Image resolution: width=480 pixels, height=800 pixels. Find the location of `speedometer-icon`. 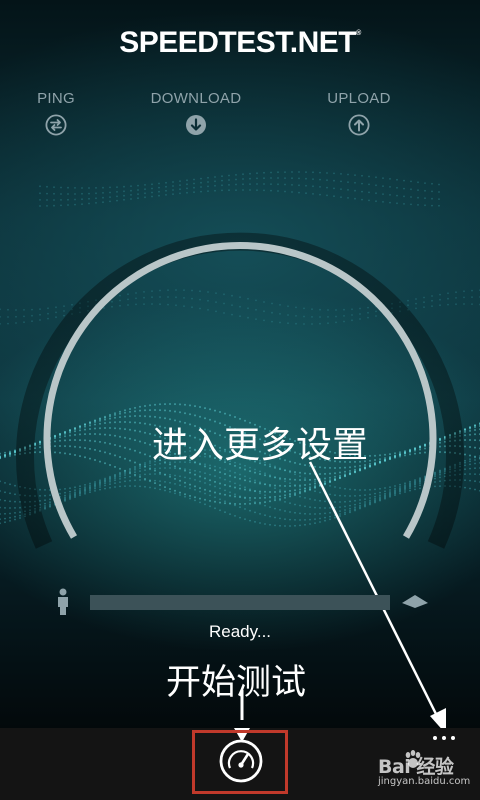

speedometer-icon is located at coordinates (241, 761).